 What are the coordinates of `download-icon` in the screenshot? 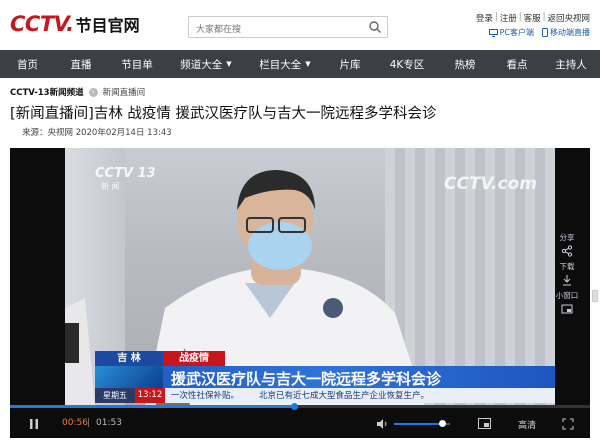 It's located at (567, 280).